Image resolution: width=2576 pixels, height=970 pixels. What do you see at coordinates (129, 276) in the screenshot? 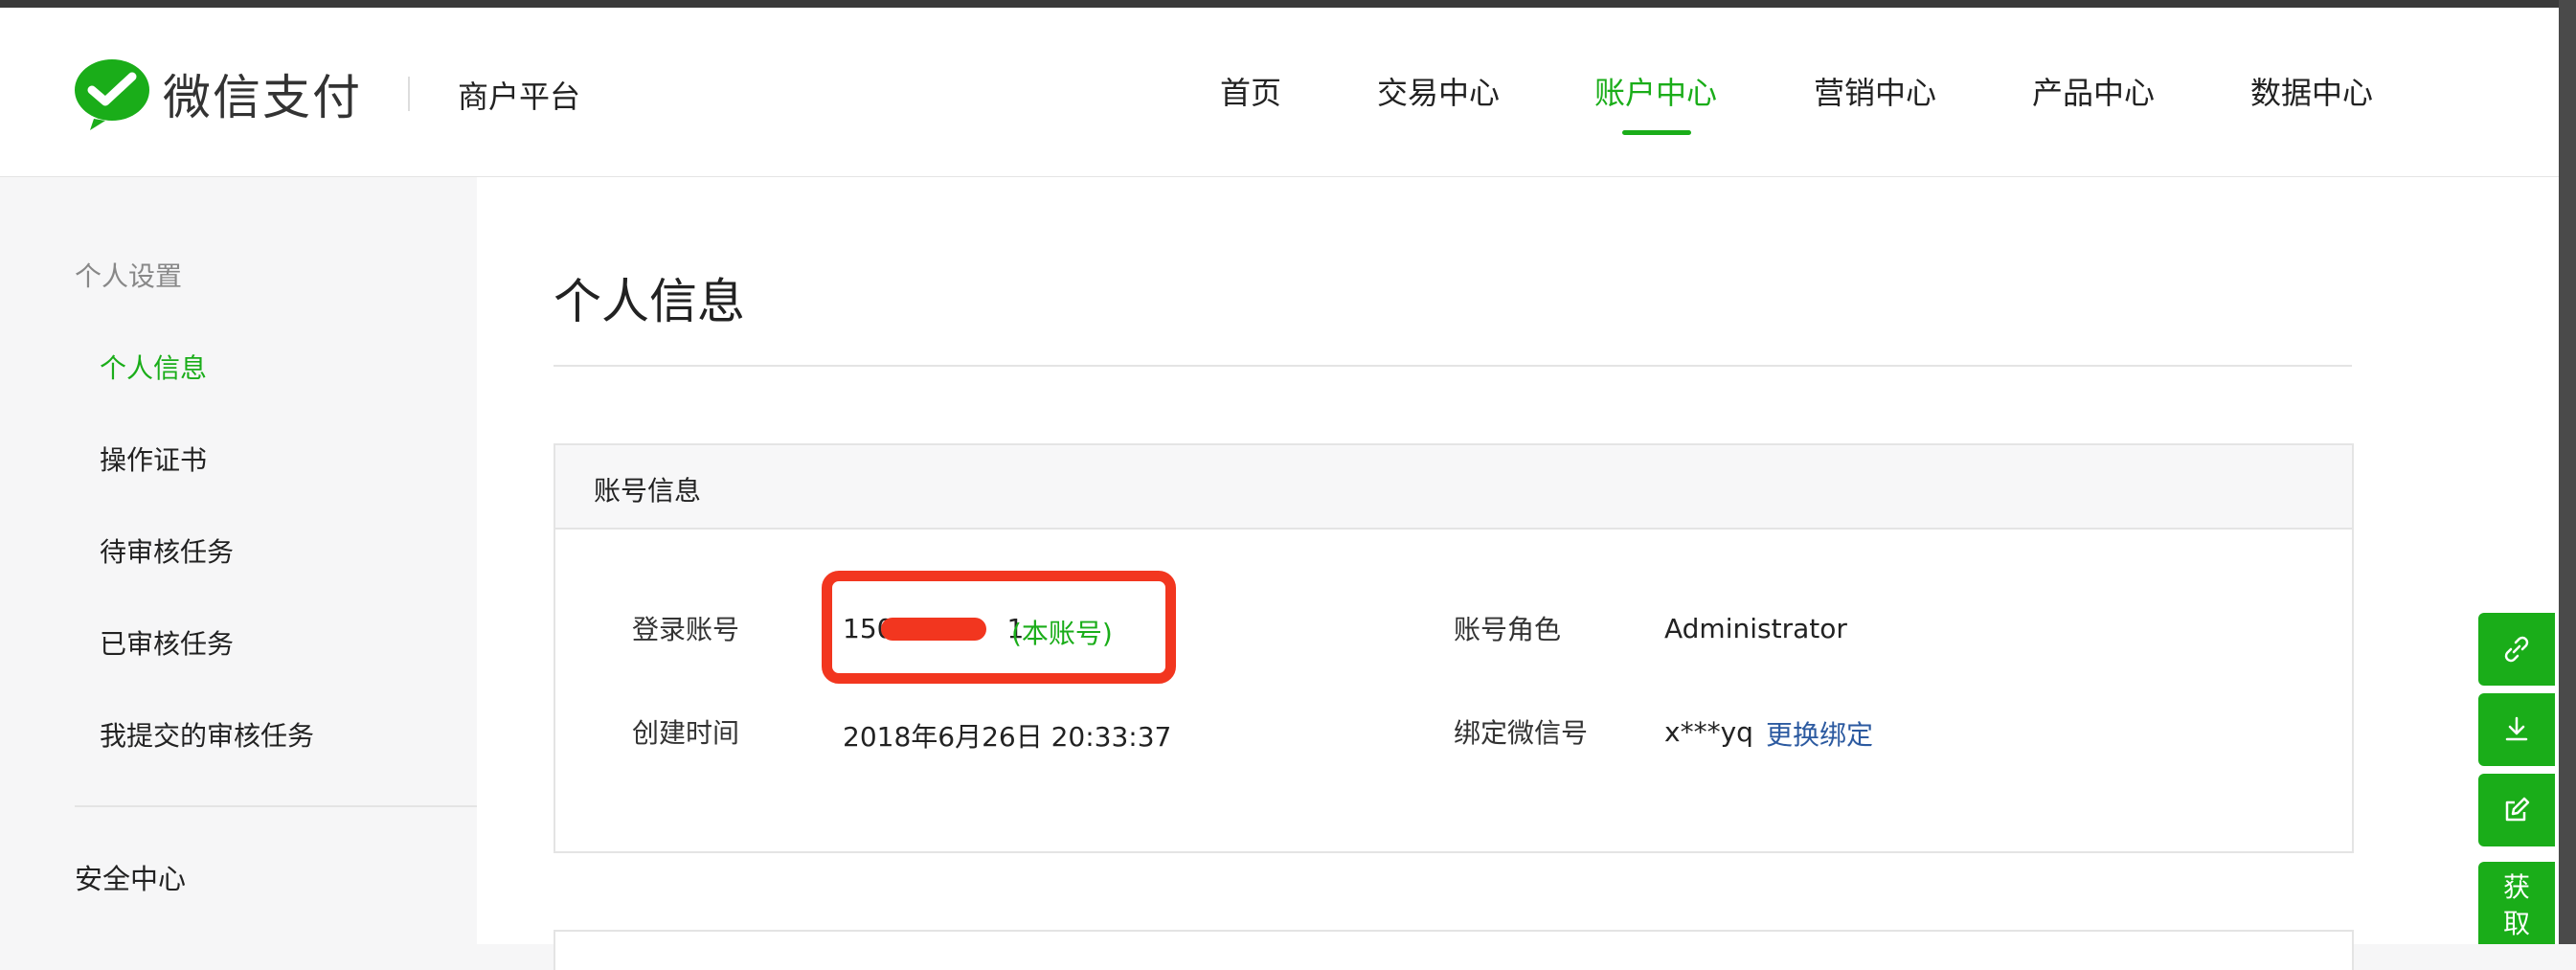
I see `sidebar-group-personal-settings: 个人设置` at bounding box center [129, 276].